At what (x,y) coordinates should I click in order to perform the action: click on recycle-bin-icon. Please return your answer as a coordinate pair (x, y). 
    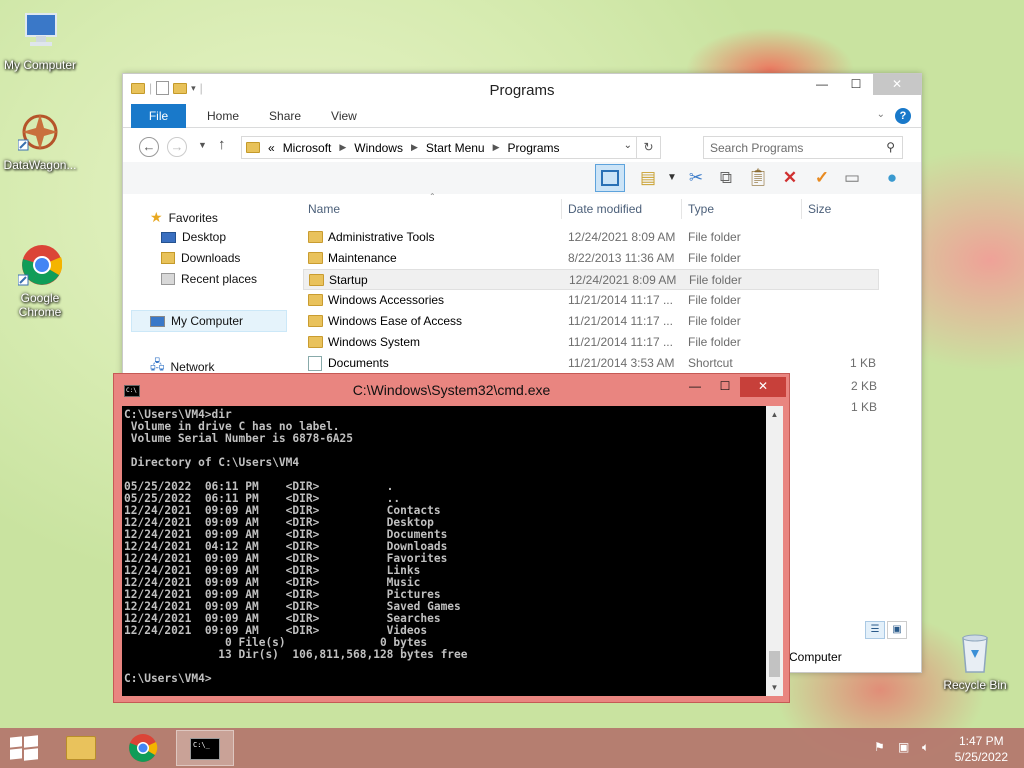
    Looking at the image, I should click on (975, 652).